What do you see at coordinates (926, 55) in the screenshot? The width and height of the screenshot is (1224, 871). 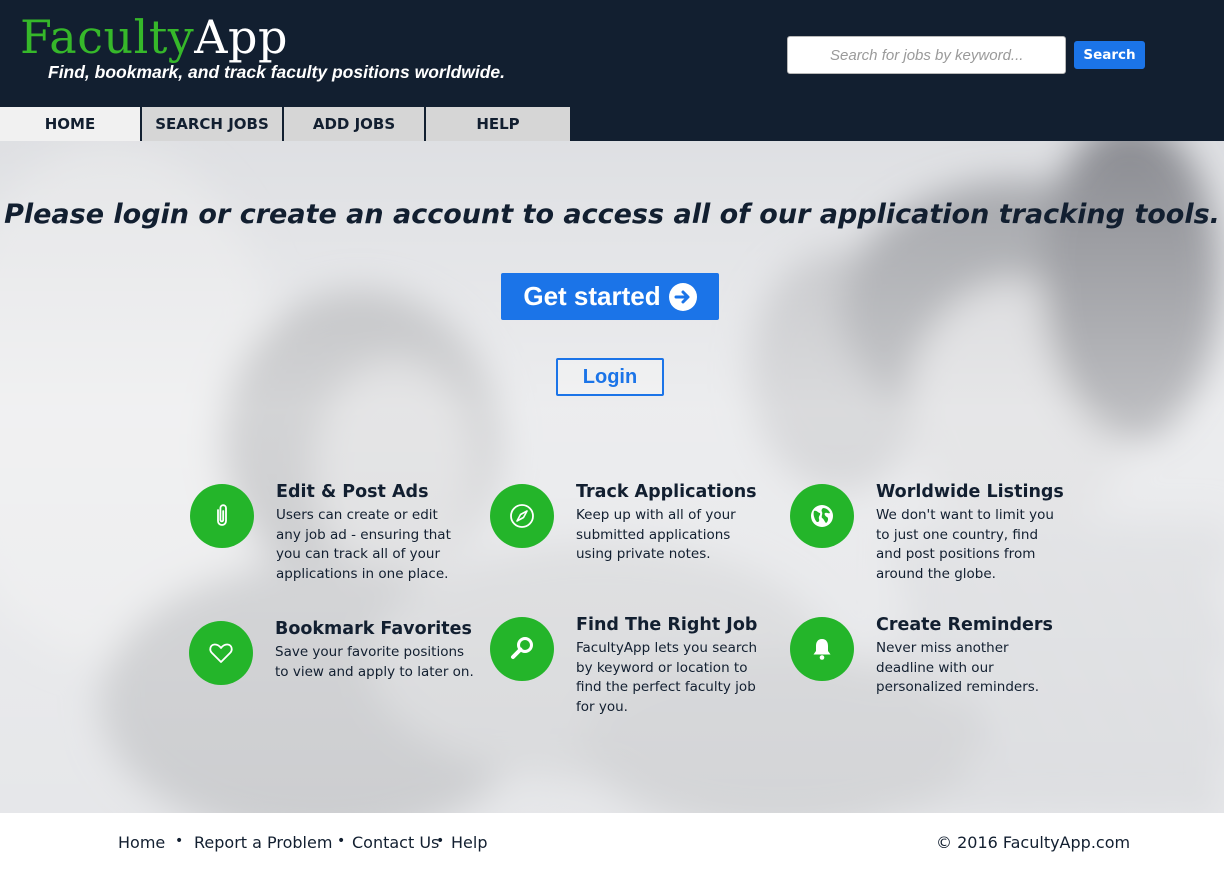 I see `search-input` at bounding box center [926, 55].